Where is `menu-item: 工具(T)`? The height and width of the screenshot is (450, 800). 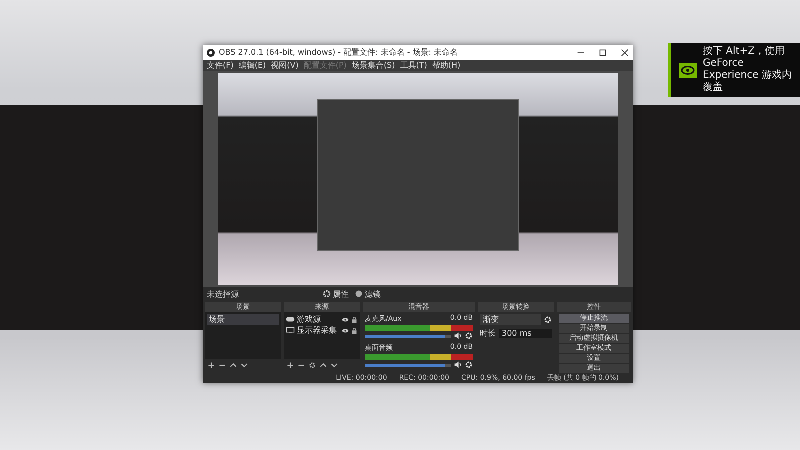 menu-item: 工具(T) is located at coordinates (414, 65).